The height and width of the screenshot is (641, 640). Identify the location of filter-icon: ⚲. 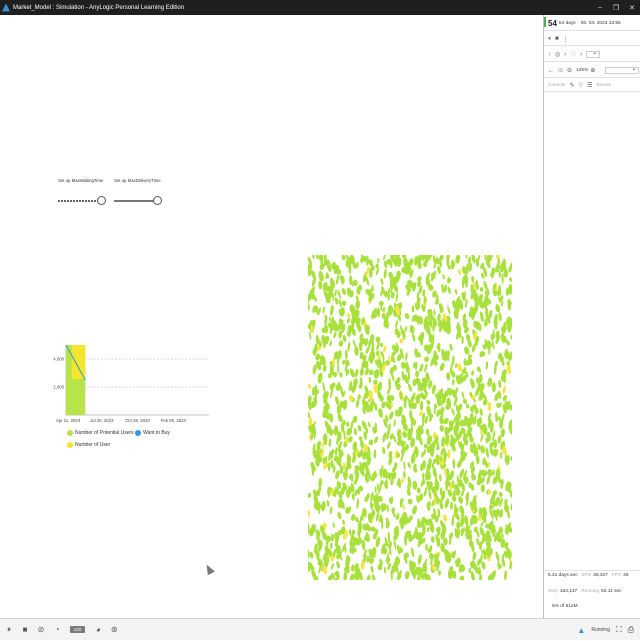
(581, 85).